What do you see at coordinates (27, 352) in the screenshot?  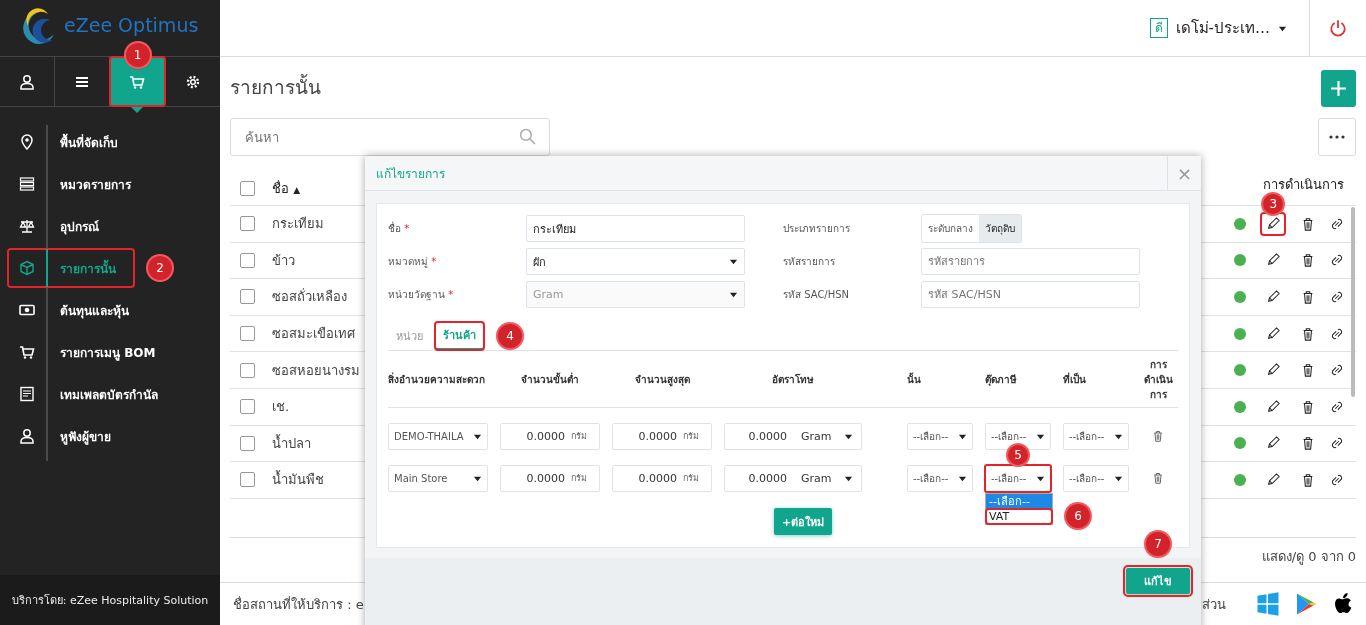 I see `cart-icon` at bounding box center [27, 352].